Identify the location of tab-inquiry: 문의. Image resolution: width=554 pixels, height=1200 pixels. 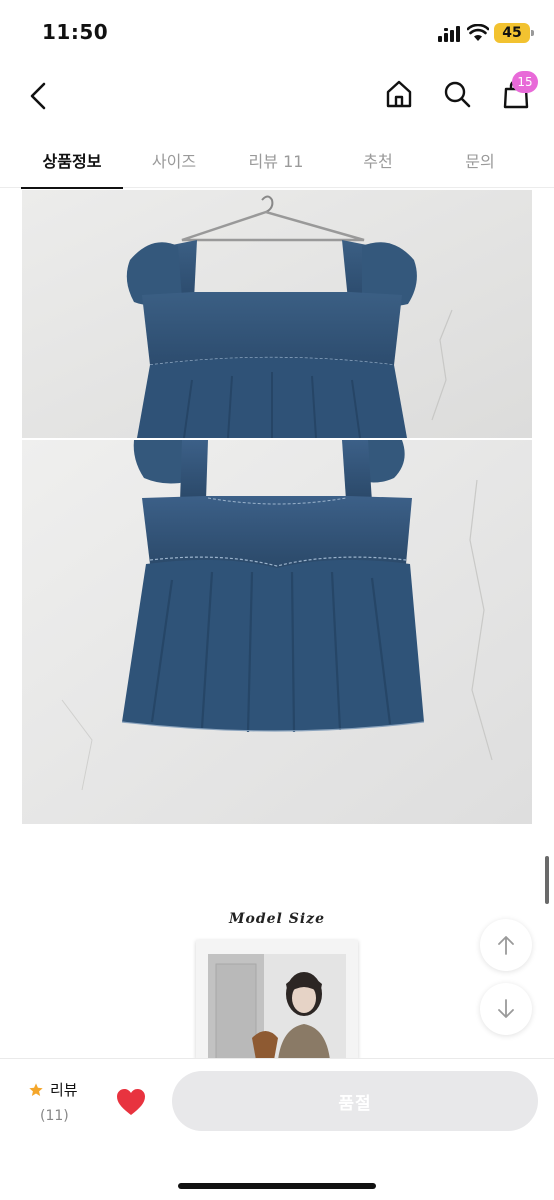
(480, 160).